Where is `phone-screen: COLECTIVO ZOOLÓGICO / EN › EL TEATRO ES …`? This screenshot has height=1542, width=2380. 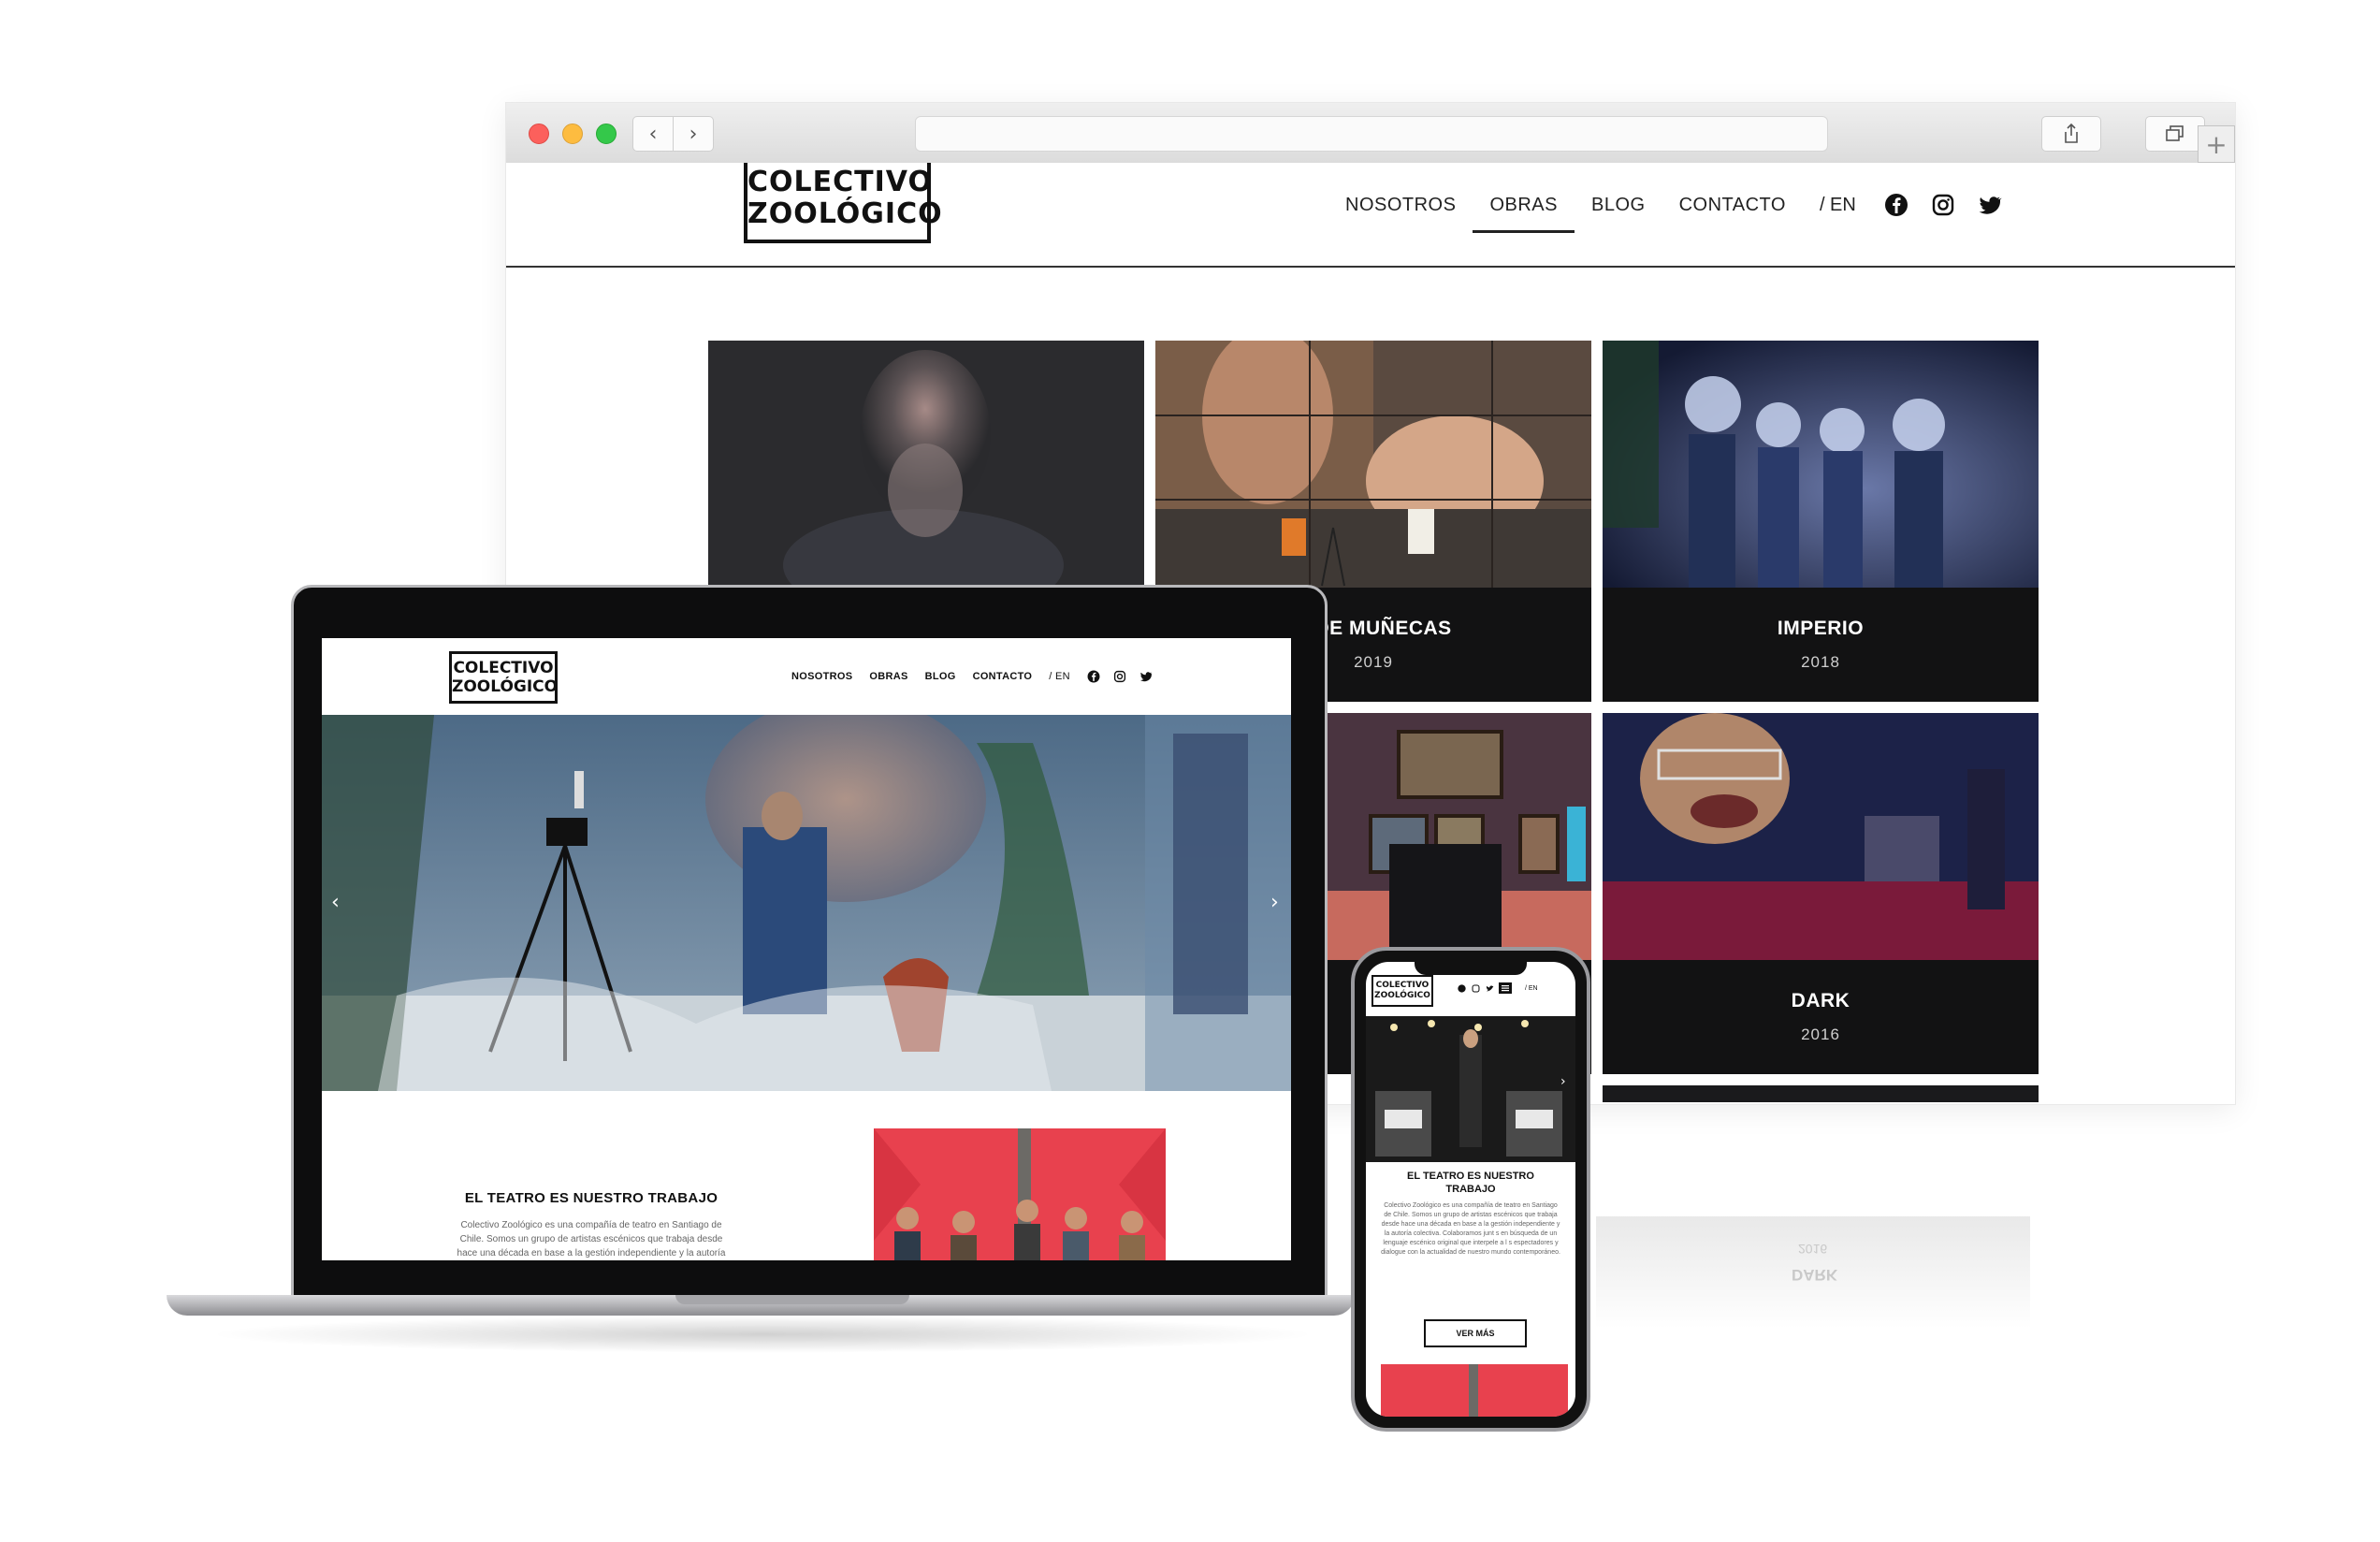
phone-screen: COLECTIVO ZOOLÓGICO / EN › EL TEATRO ES … is located at coordinates (1470, 1189).